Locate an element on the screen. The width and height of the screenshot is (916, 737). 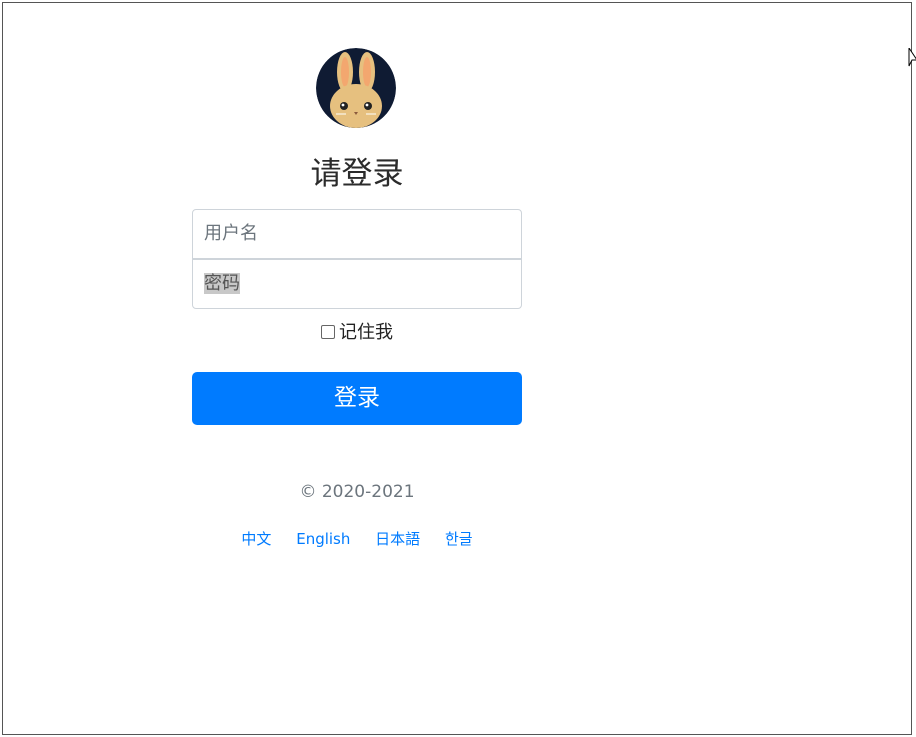
mouse-cursor-icon is located at coordinates (912, 57).